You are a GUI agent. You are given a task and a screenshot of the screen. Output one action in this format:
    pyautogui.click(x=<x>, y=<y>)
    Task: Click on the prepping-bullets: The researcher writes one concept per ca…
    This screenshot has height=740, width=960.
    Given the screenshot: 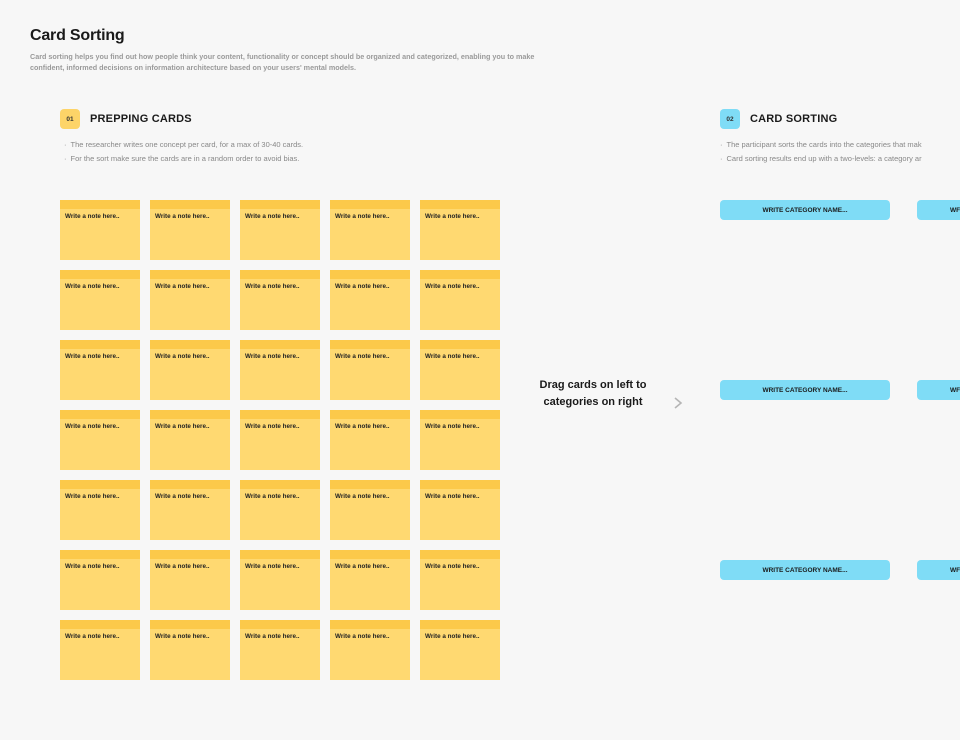 What is the action you would take?
    pyautogui.click(x=184, y=152)
    